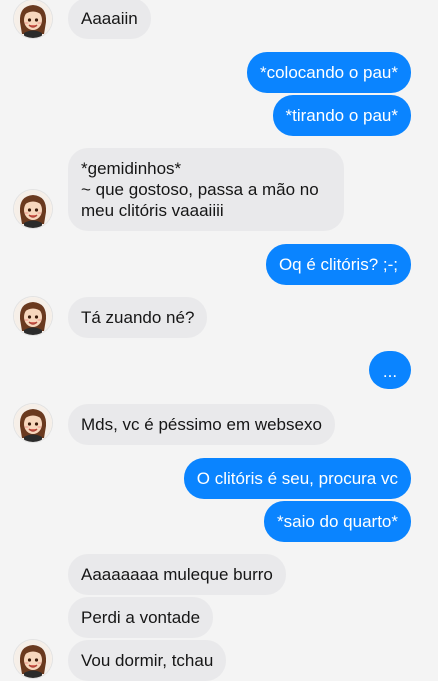 The width and height of the screenshot is (438, 681). I want to click on incoming-message: Aaaaiin, so click(109, 19).